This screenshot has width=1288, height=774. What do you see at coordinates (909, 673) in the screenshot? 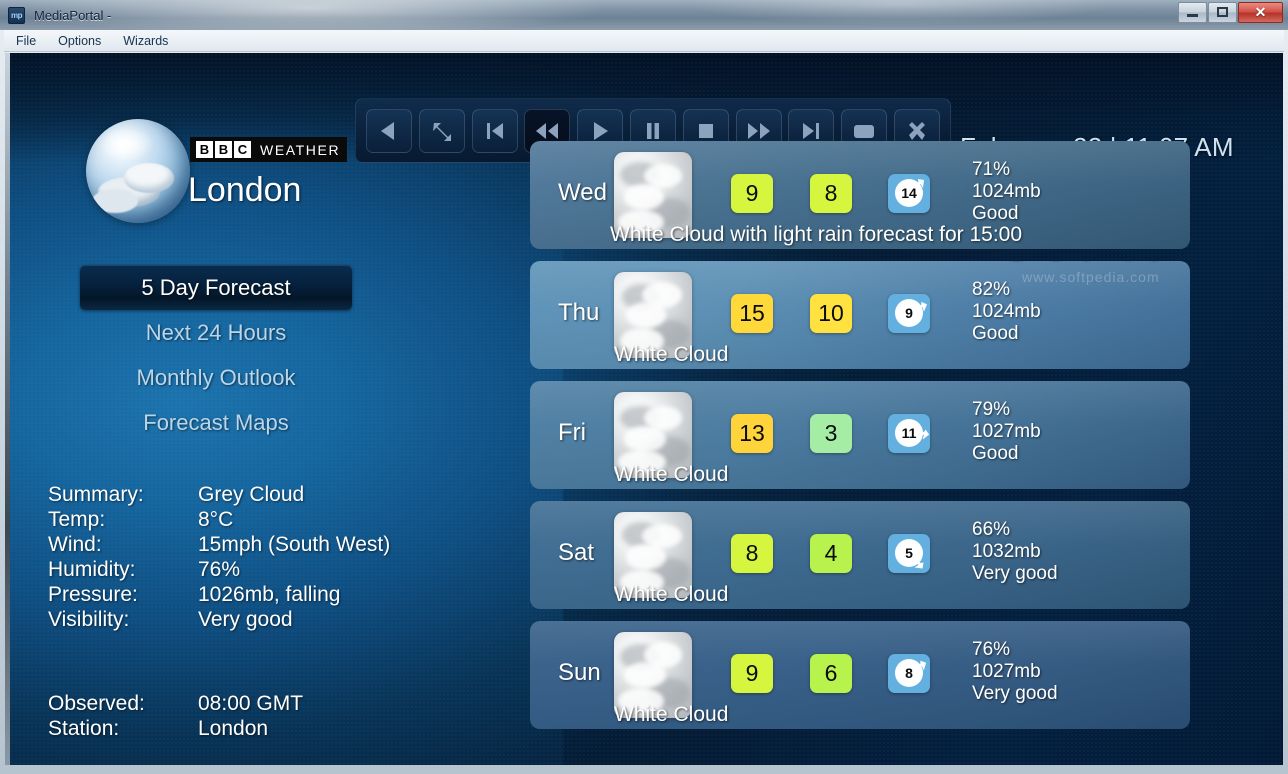
I see `wind-speed-value: 8` at bounding box center [909, 673].